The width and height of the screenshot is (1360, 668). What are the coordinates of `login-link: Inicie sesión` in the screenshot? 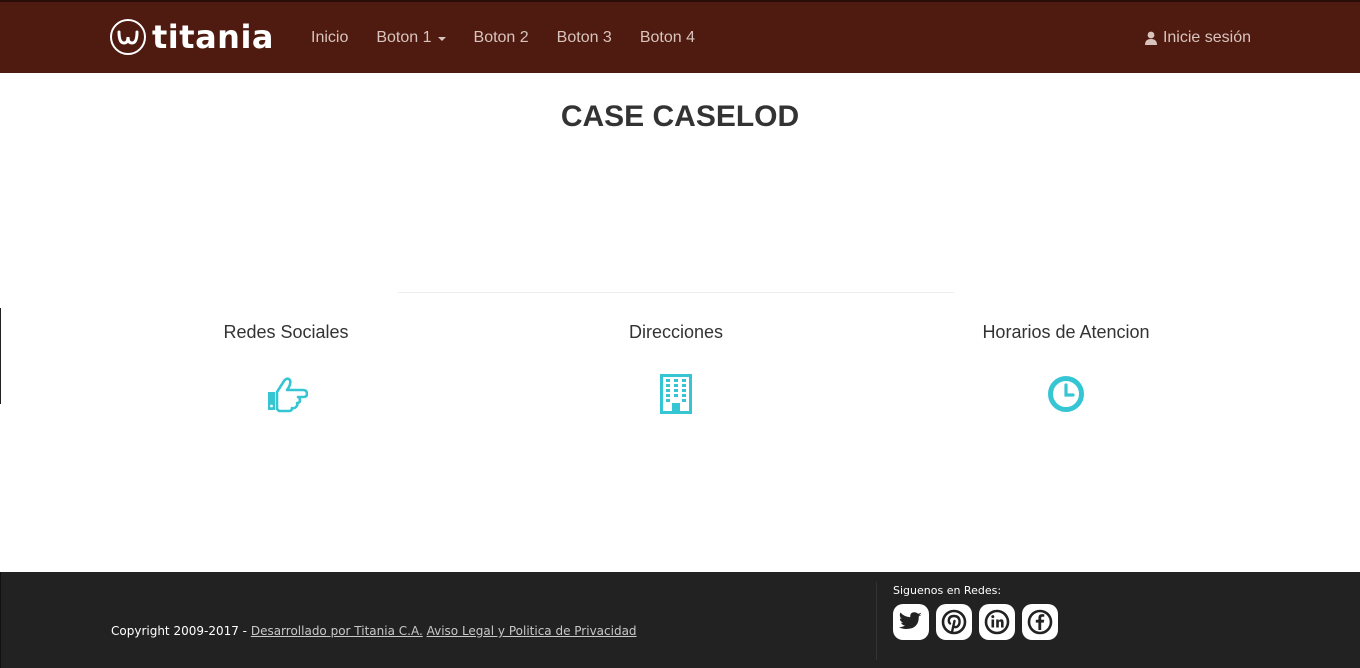 It's located at (1197, 38).